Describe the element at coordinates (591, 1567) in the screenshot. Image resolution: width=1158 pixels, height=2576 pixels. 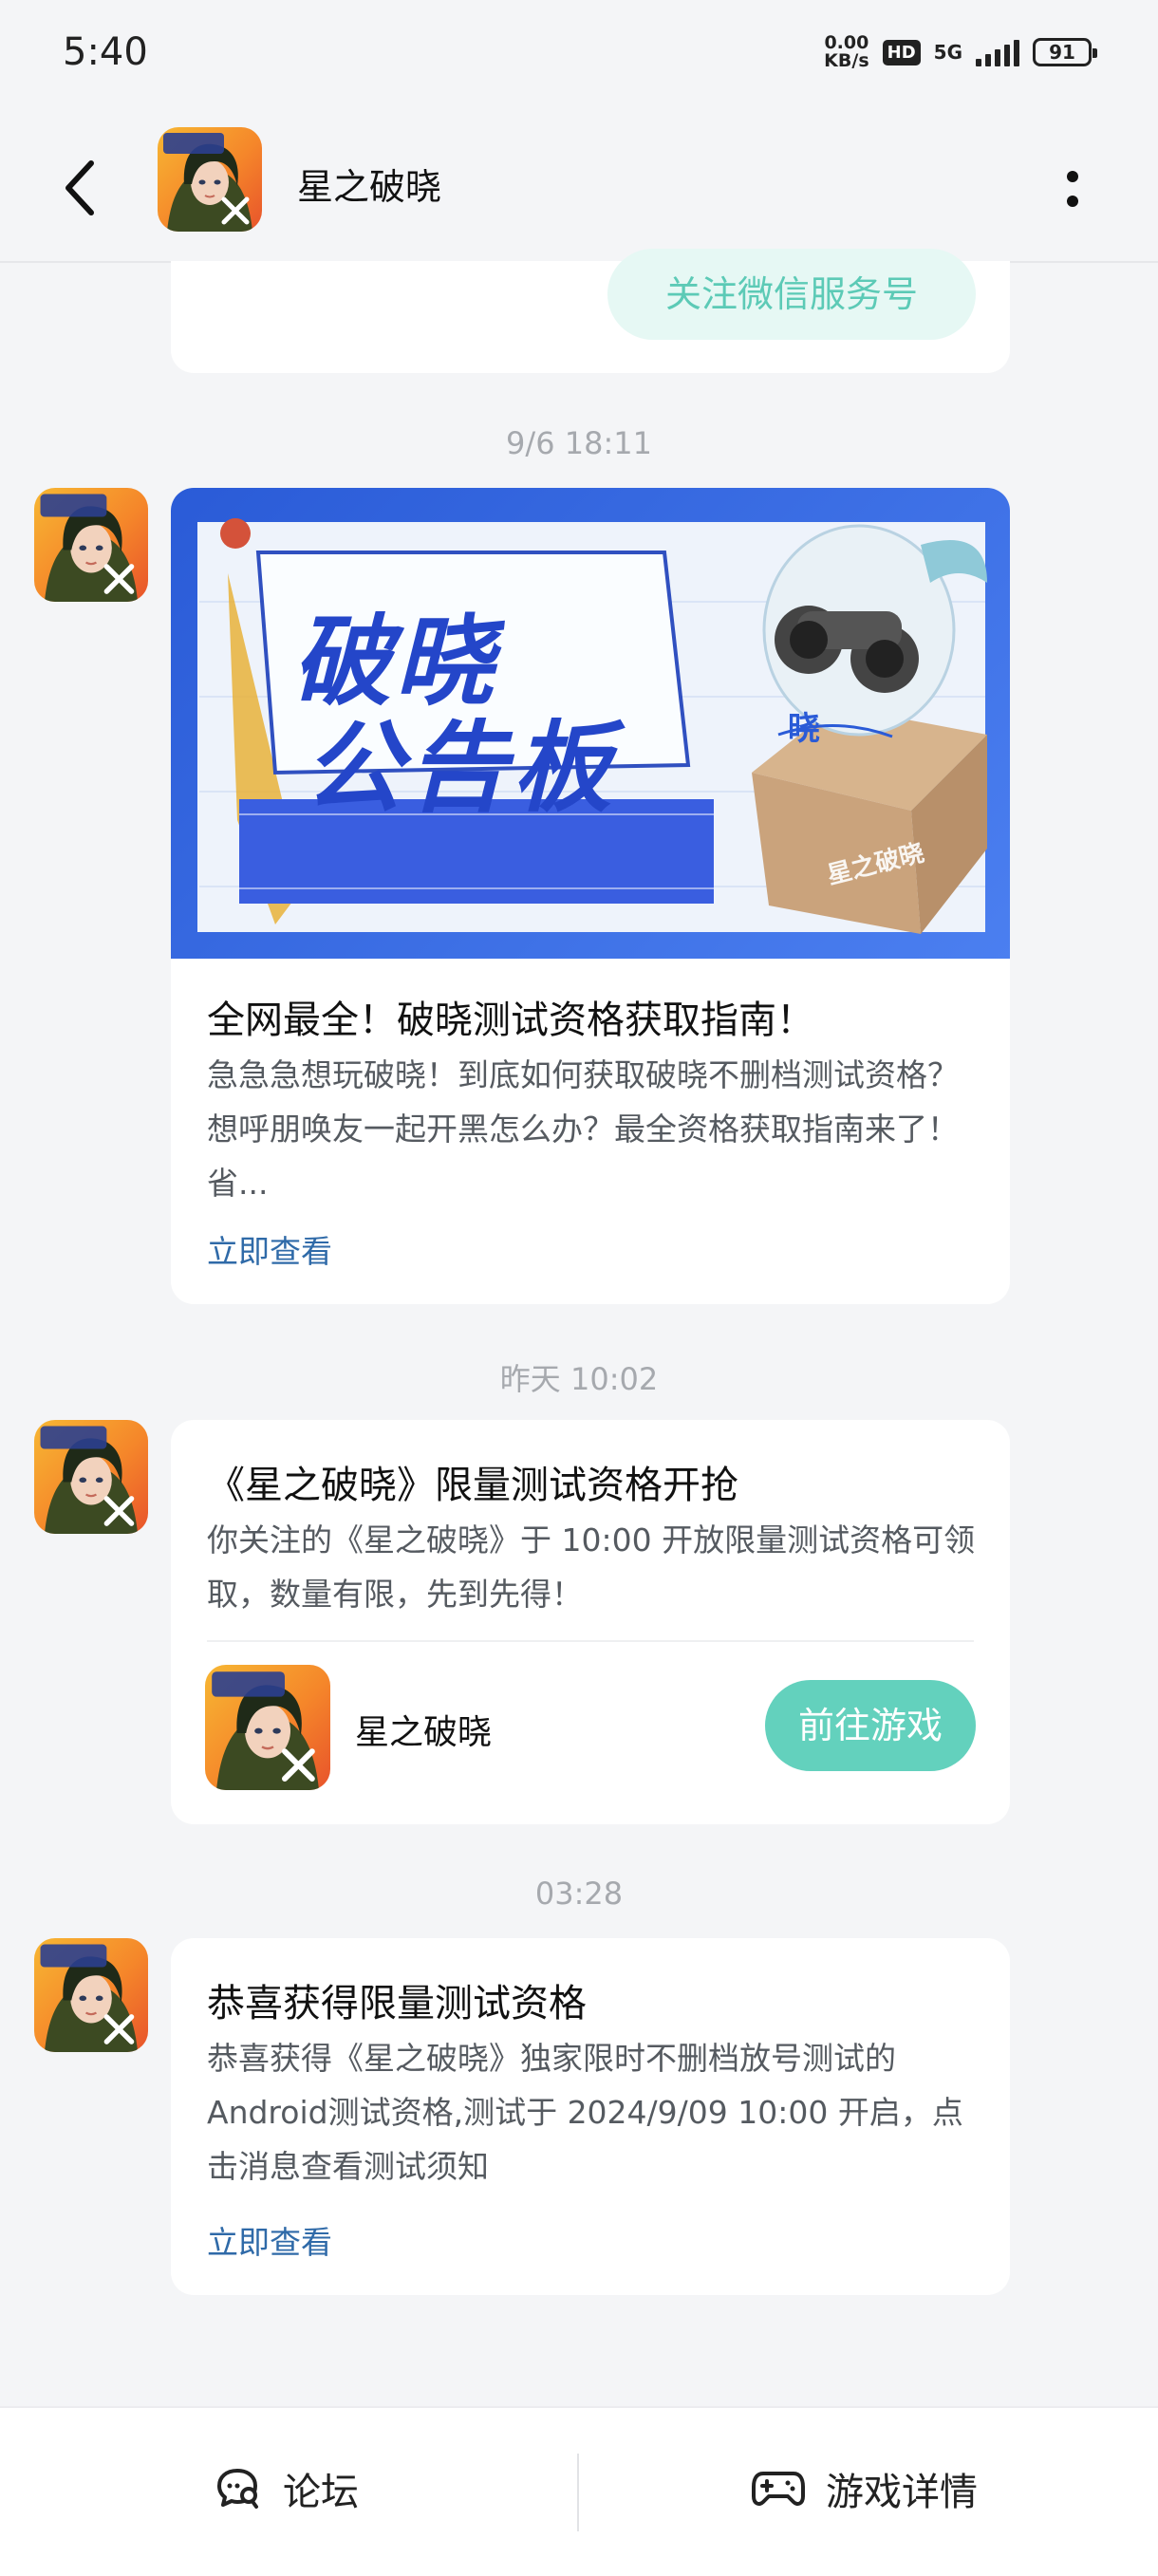
I see `card-body: 你关注的《星之破晓》于 10:00 开放限量测试资格可领取，数量有限，先到先得！` at that location.